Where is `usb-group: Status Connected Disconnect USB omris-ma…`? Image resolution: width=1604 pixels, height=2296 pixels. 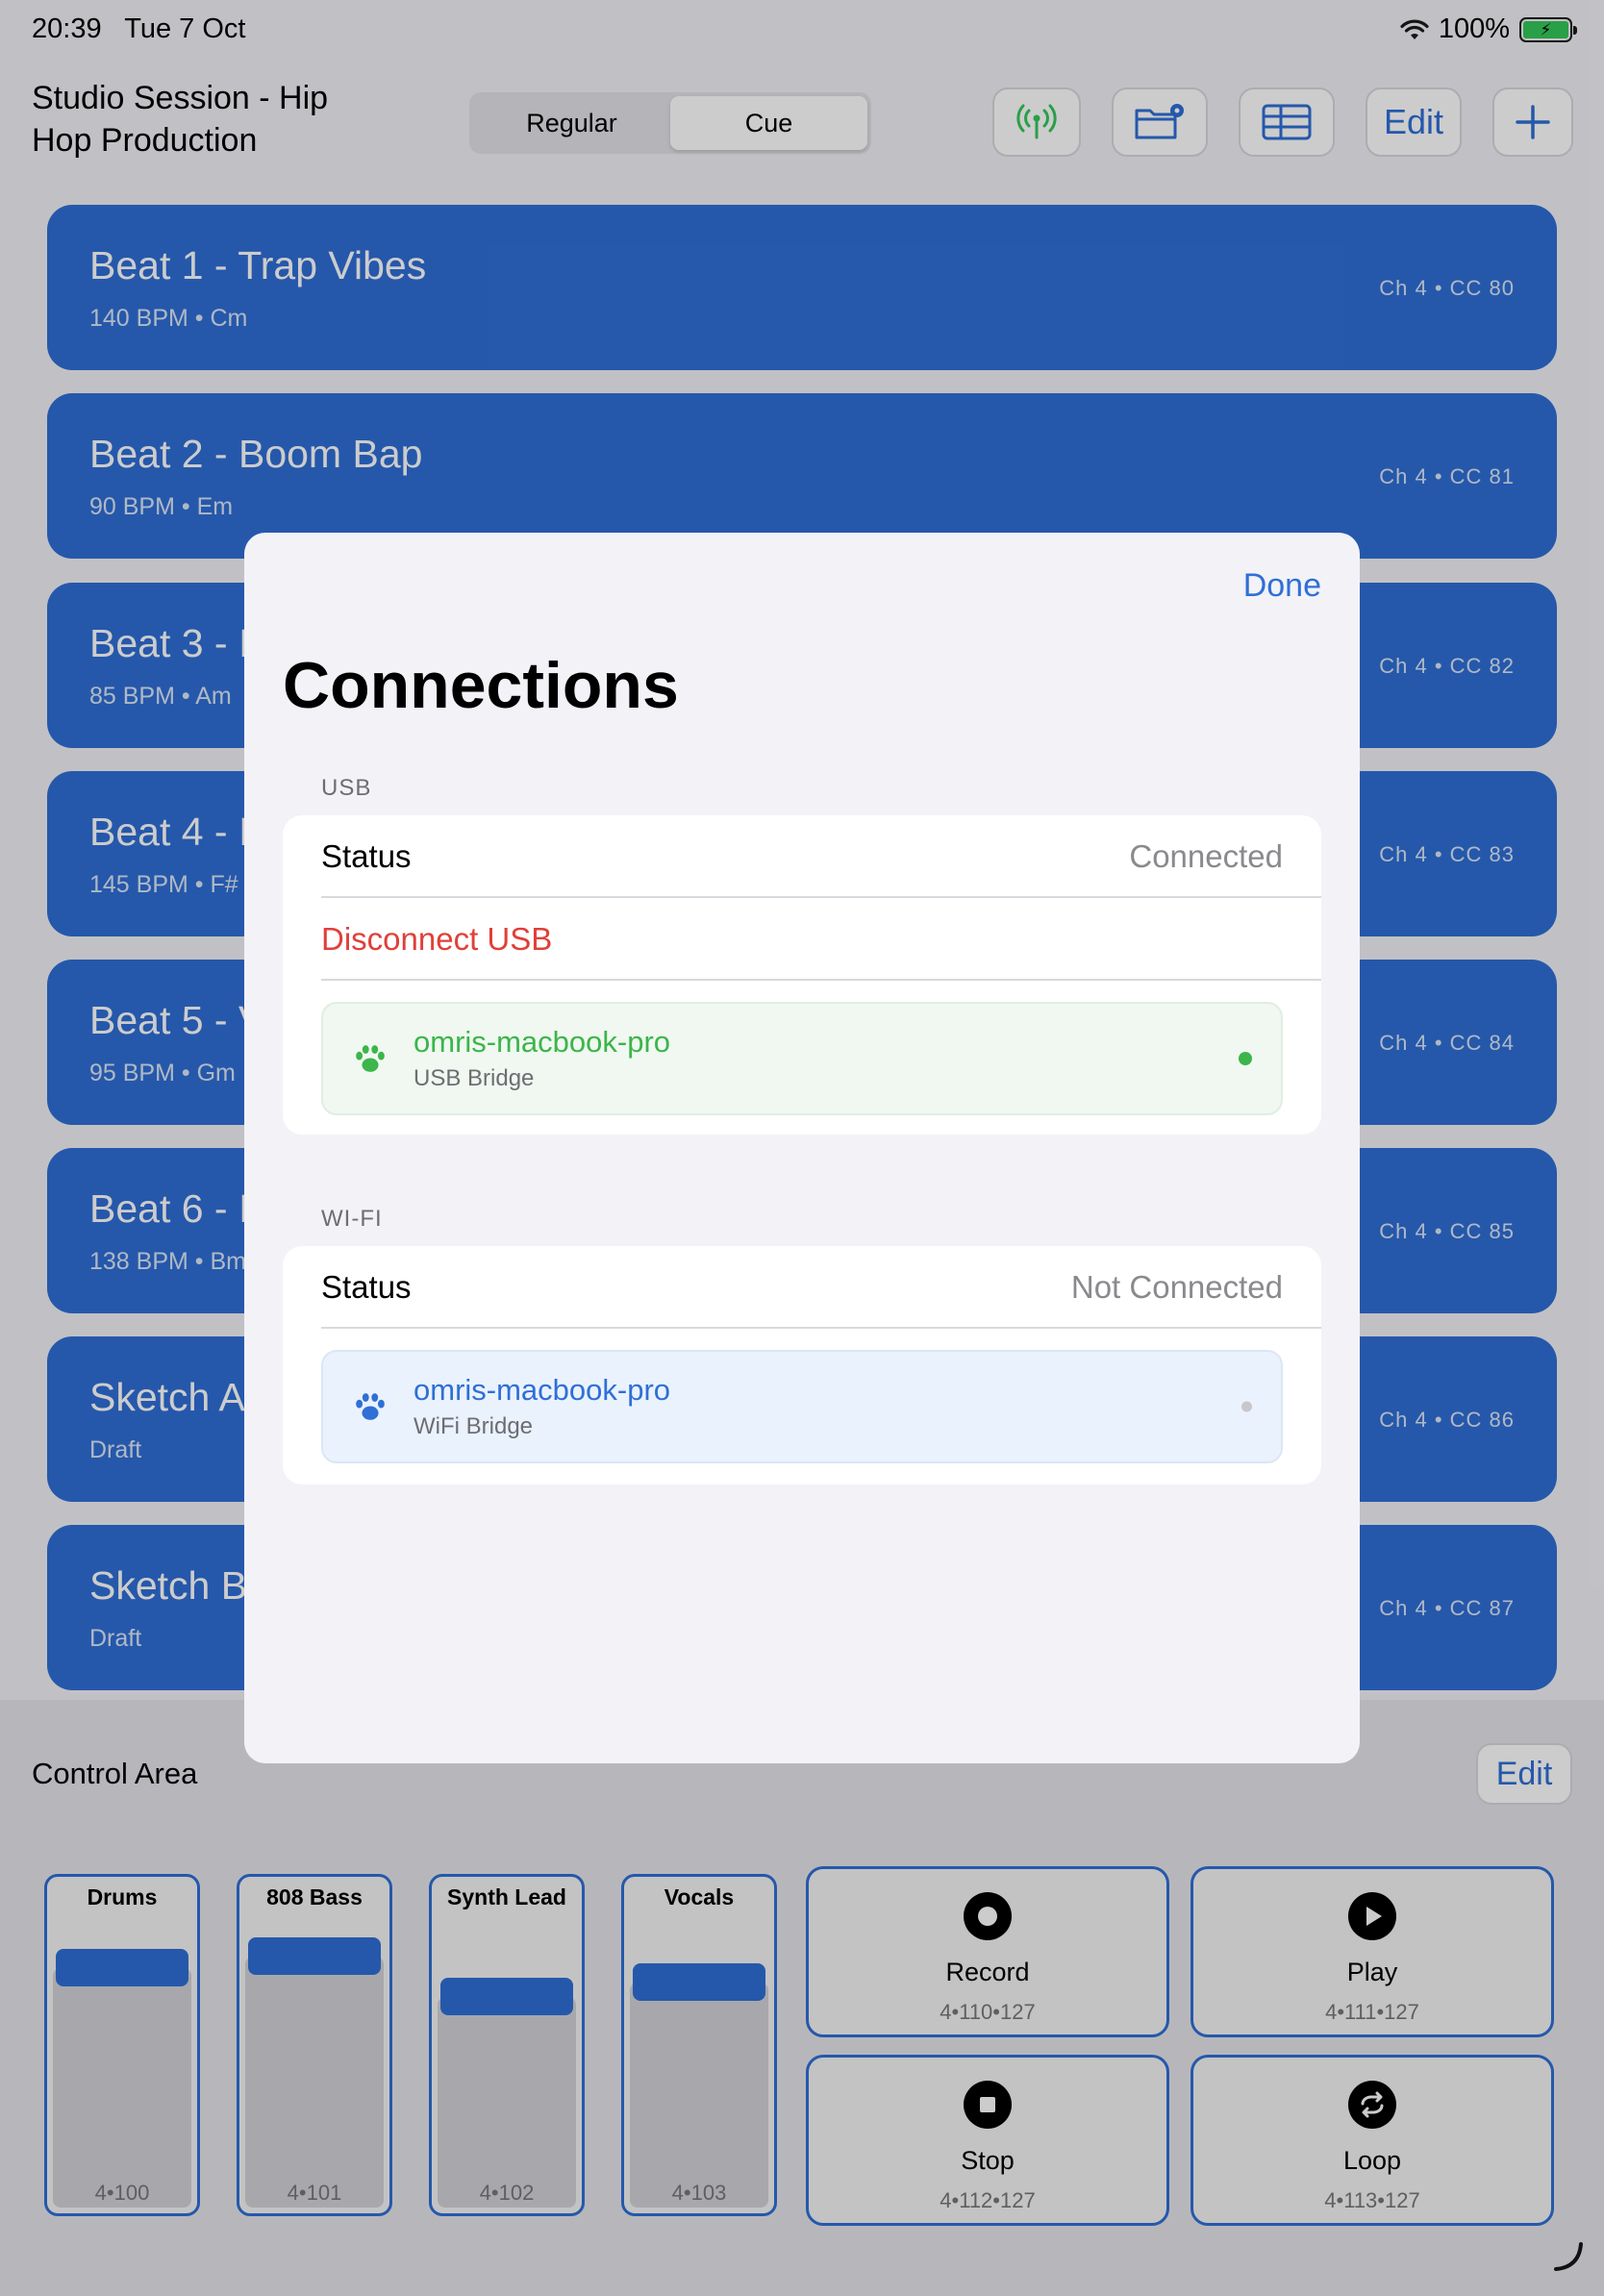 usb-group: Status Connected Disconnect USB omris-ma… is located at coordinates (802, 975).